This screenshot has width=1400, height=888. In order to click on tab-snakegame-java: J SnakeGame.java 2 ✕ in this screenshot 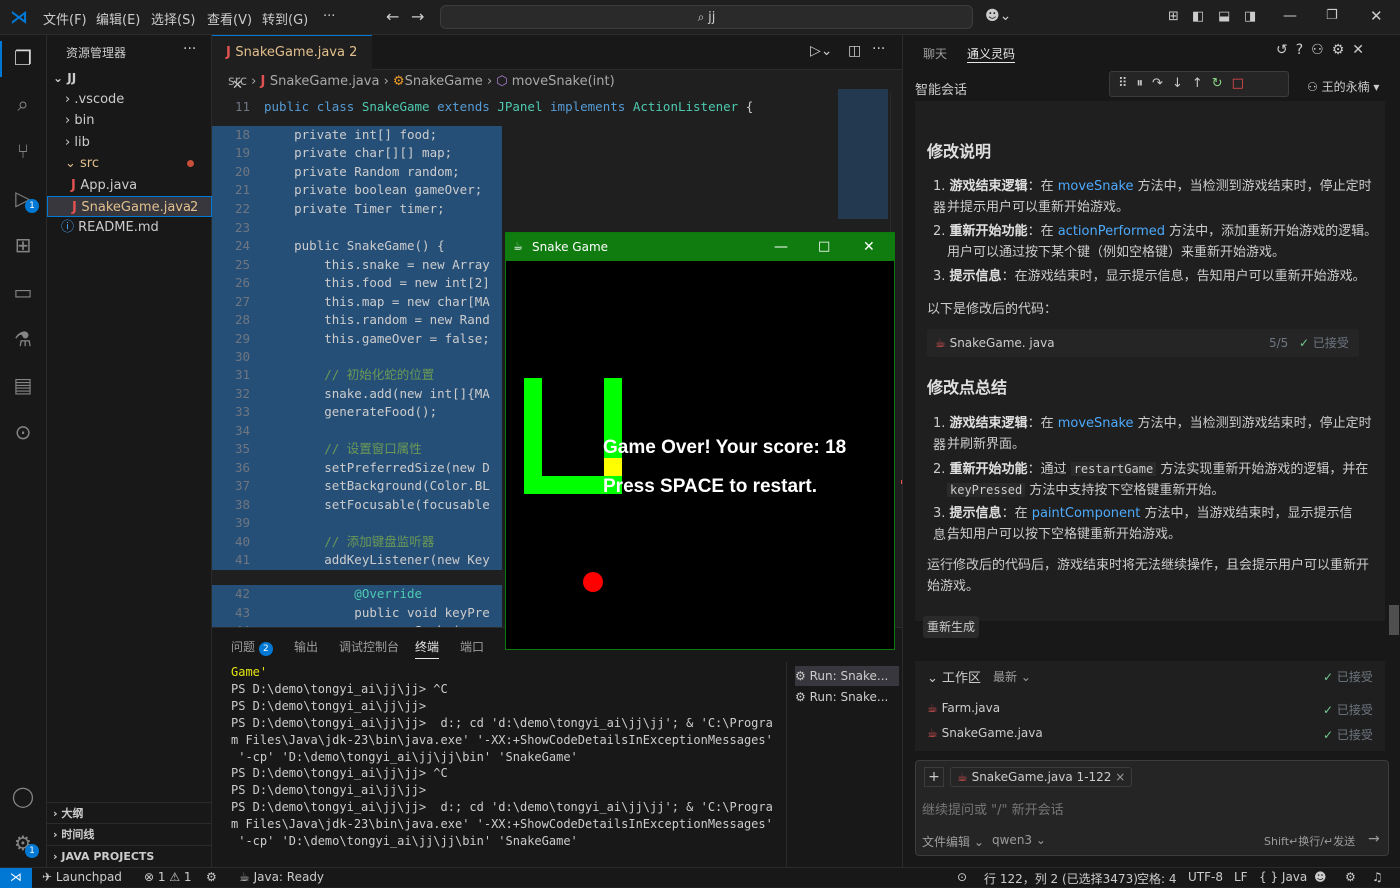, I will do `click(292, 64)`.